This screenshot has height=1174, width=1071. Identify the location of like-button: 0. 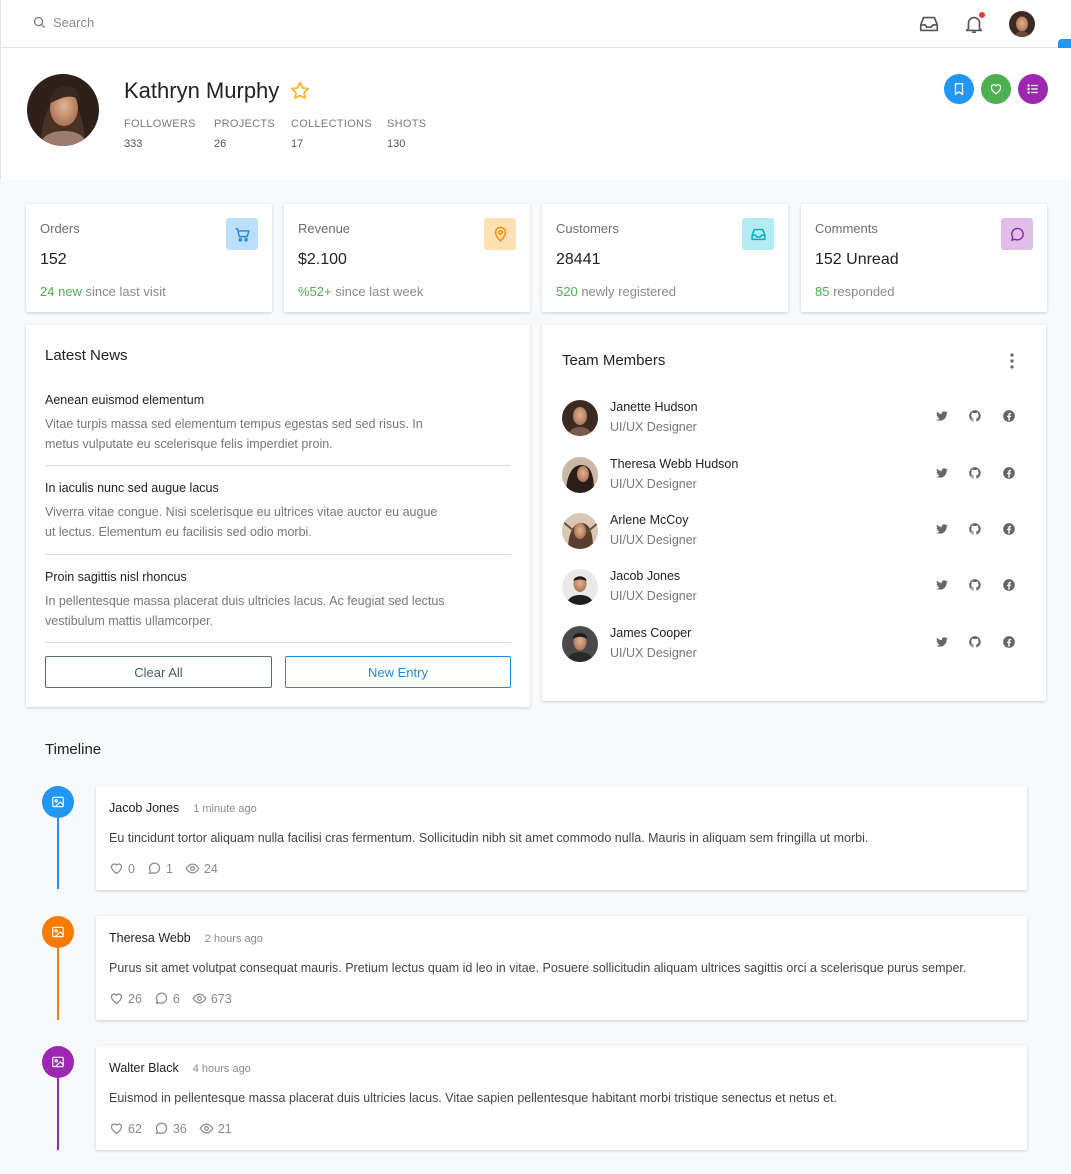
(122, 868).